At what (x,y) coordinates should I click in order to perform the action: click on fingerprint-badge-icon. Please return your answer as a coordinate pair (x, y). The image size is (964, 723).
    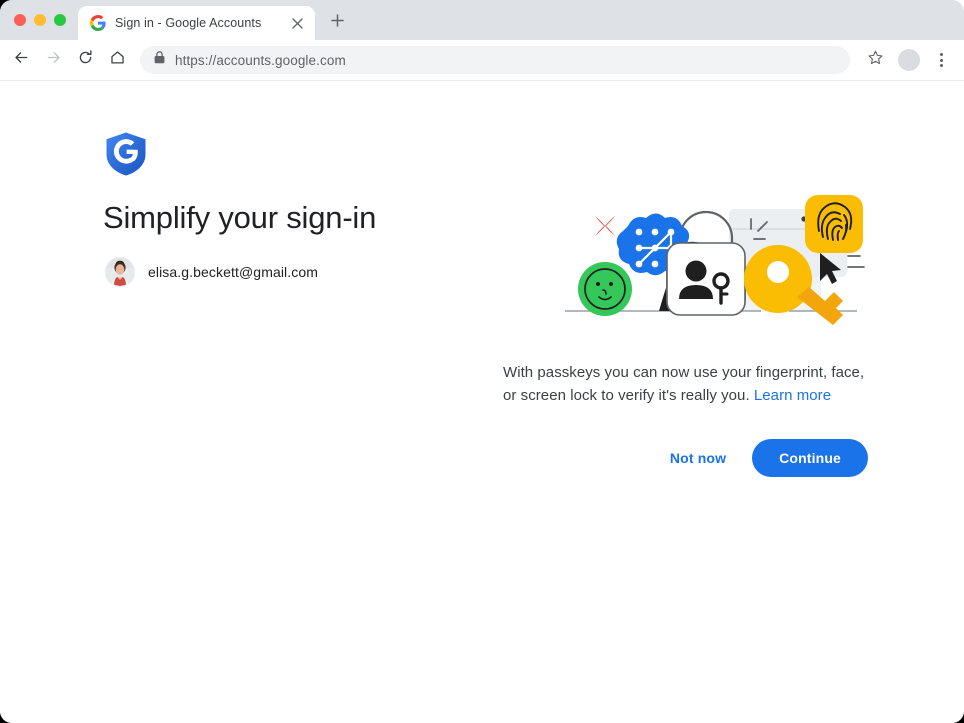
    Looking at the image, I should click on (834, 224).